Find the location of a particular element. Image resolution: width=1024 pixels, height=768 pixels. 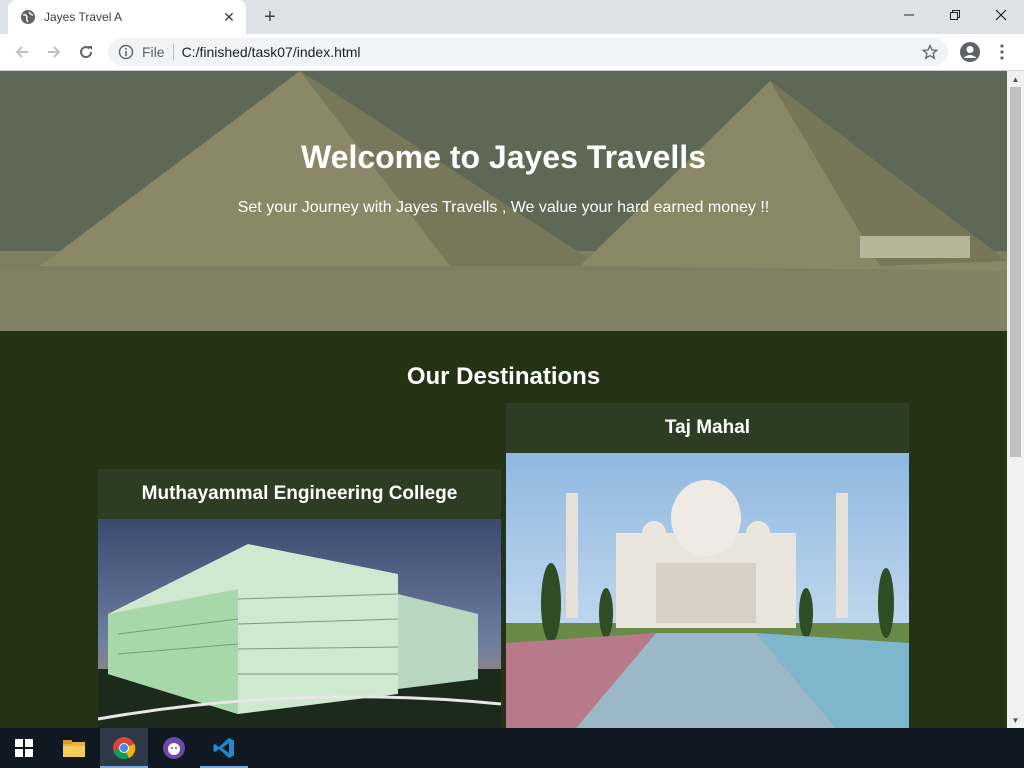

url-text: C:/finished/task07/index.html is located at coordinates (551, 52).